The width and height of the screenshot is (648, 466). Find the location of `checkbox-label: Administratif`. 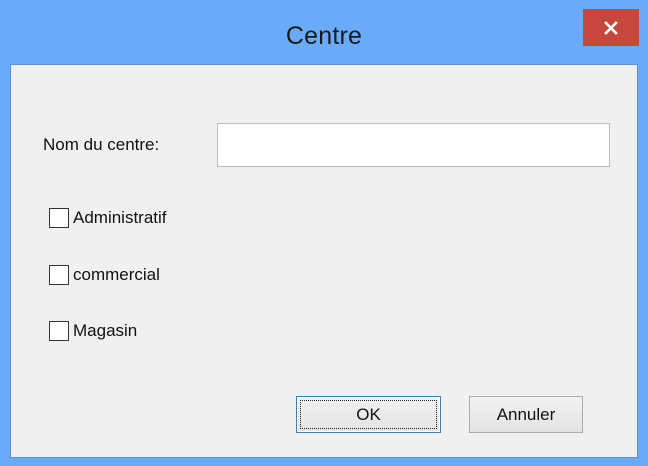

checkbox-label: Administratif is located at coordinates (120, 217).